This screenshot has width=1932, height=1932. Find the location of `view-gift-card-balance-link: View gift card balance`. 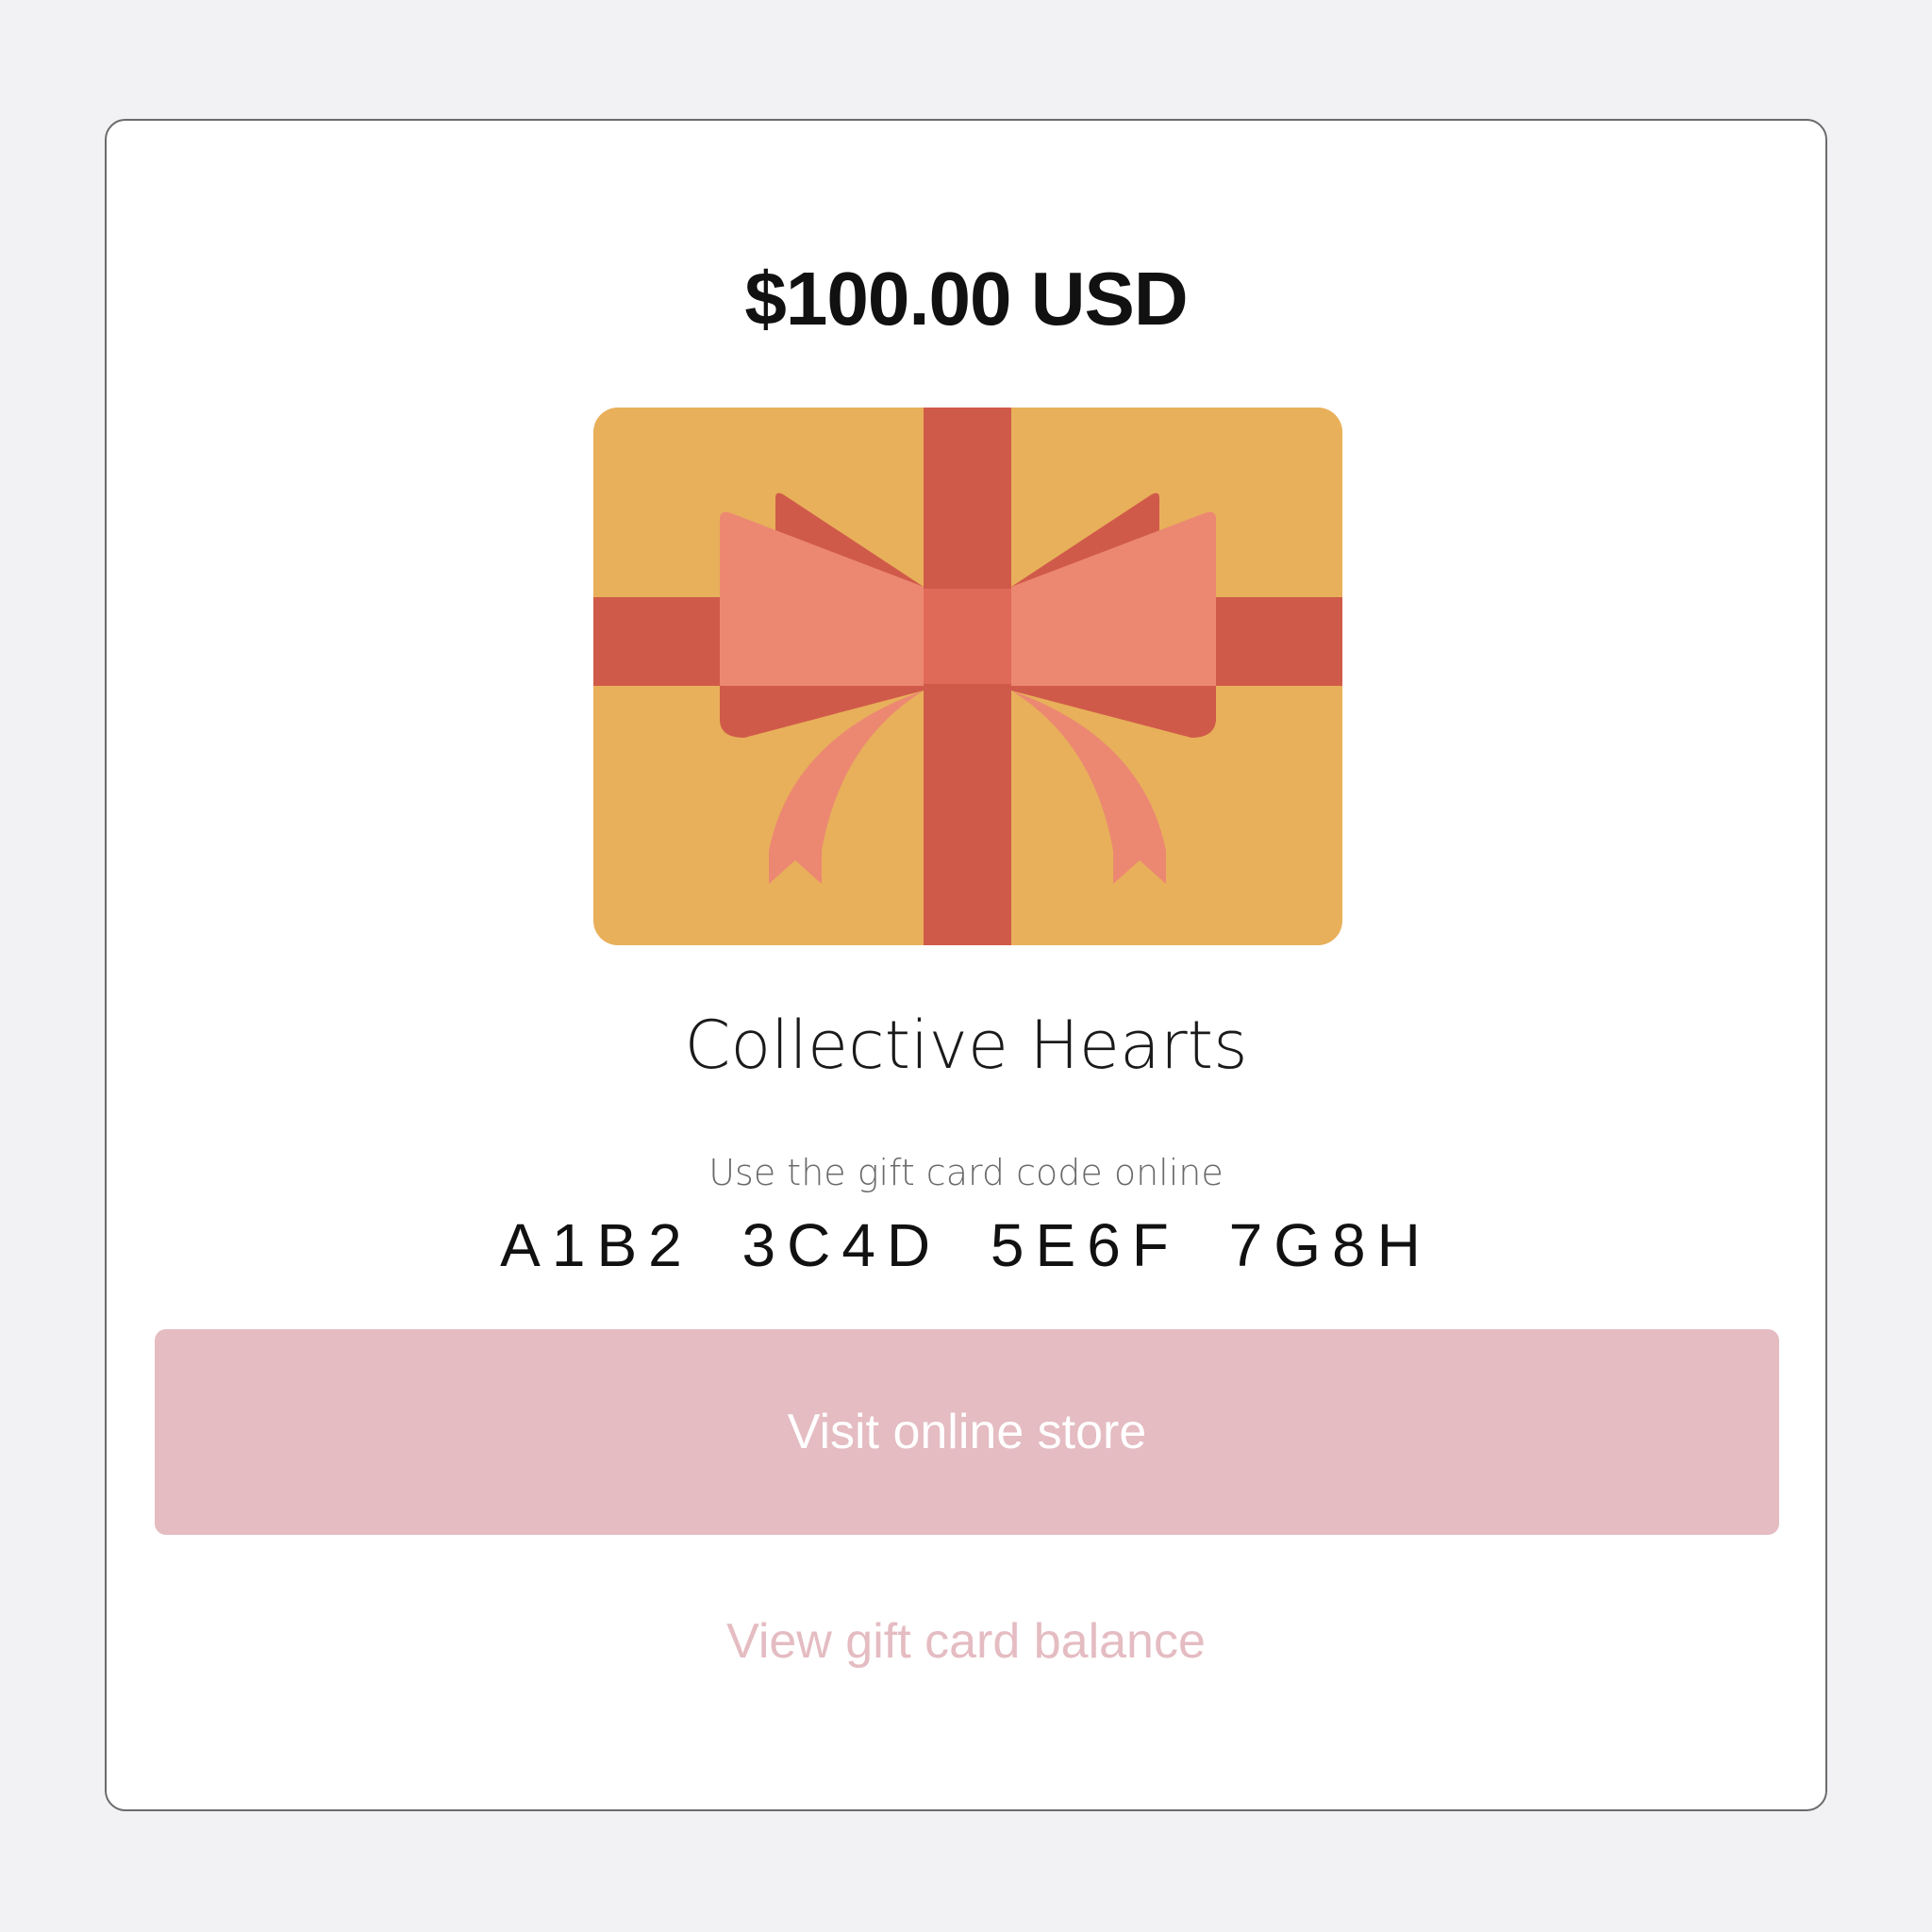

view-gift-card-balance-link: View gift card balance is located at coordinates (966, 1642).